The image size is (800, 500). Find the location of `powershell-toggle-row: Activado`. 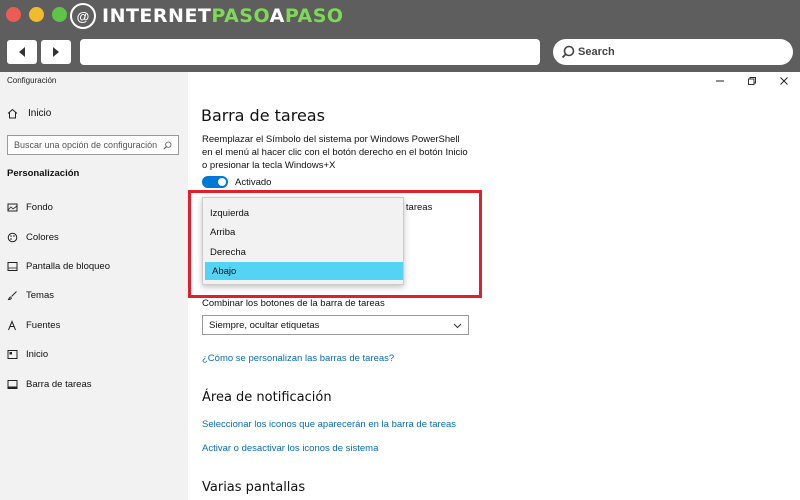

powershell-toggle-row: Activado is located at coordinates (236, 182).